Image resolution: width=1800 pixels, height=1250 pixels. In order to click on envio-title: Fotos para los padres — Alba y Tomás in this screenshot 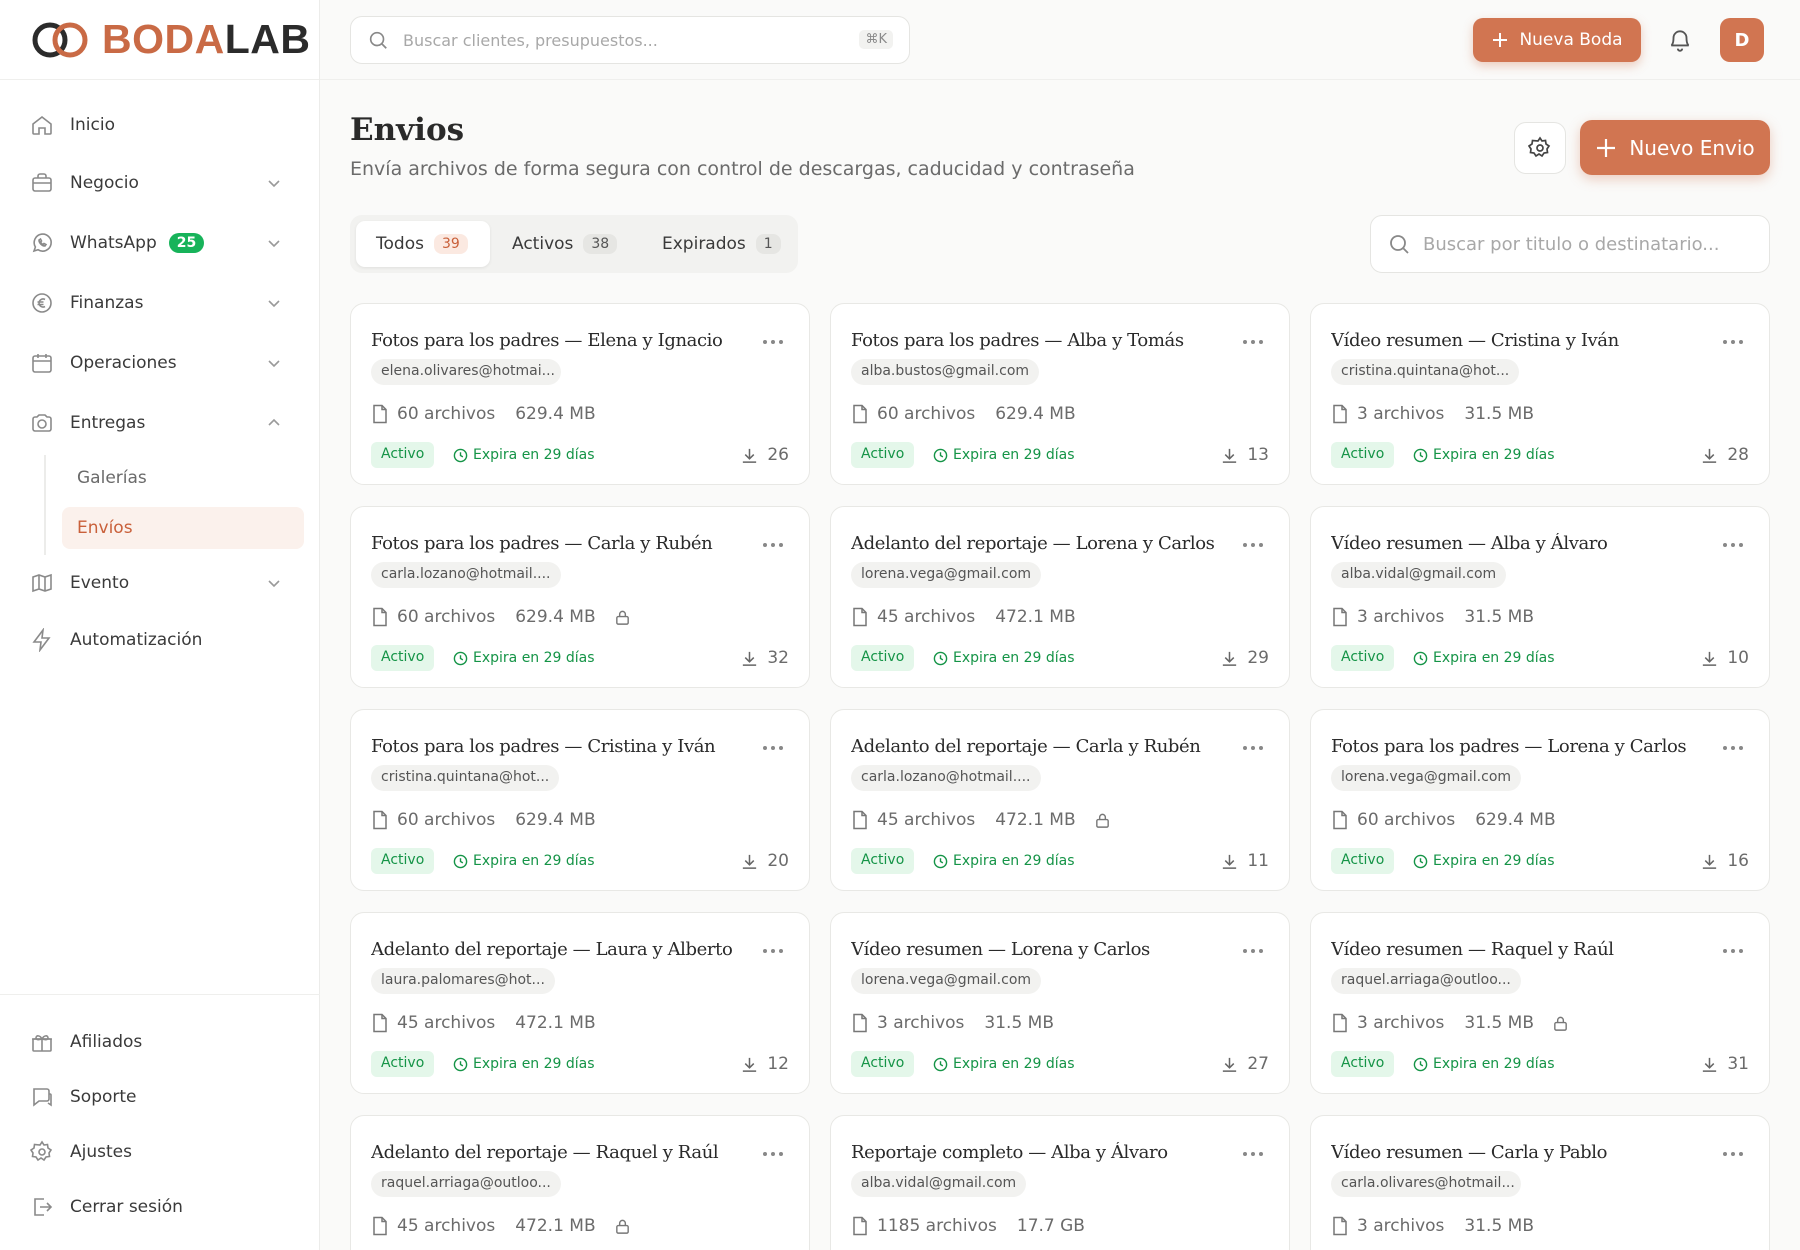, I will do `click(1017, 340)`.